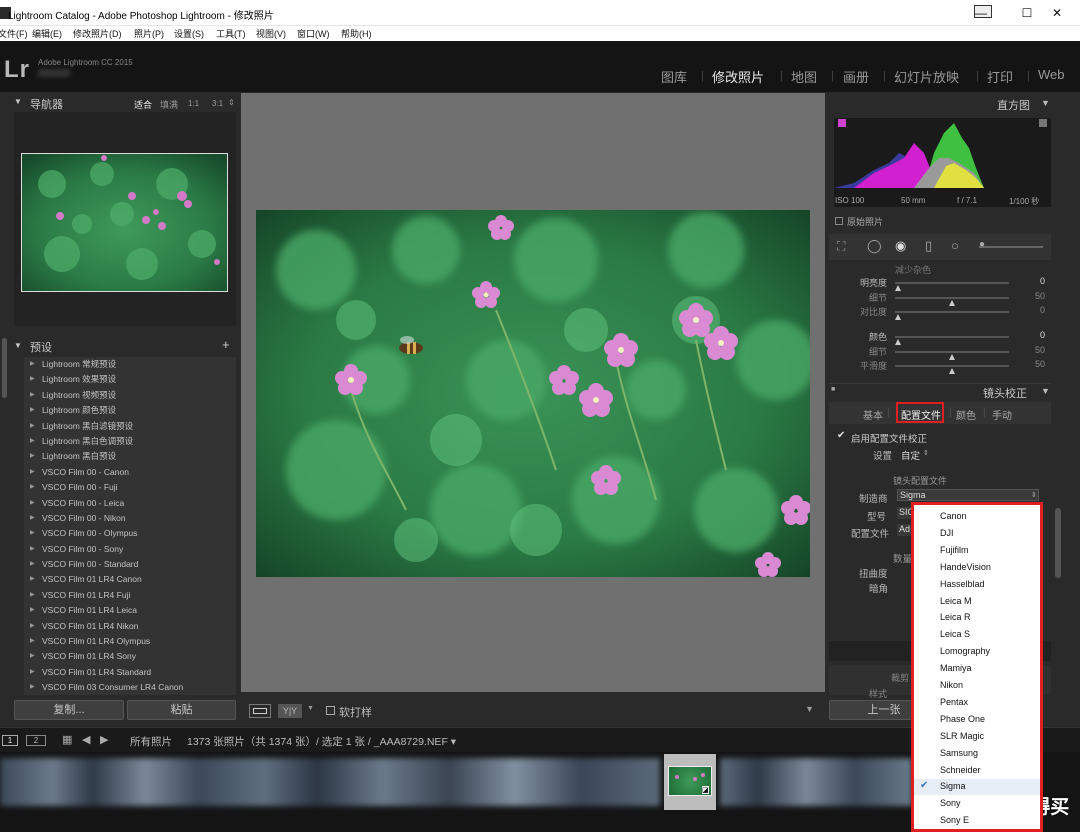 The height and width of the screenshot is (832, 1080). I want to click on manufacturer-option: Canon, so click(953, 516).